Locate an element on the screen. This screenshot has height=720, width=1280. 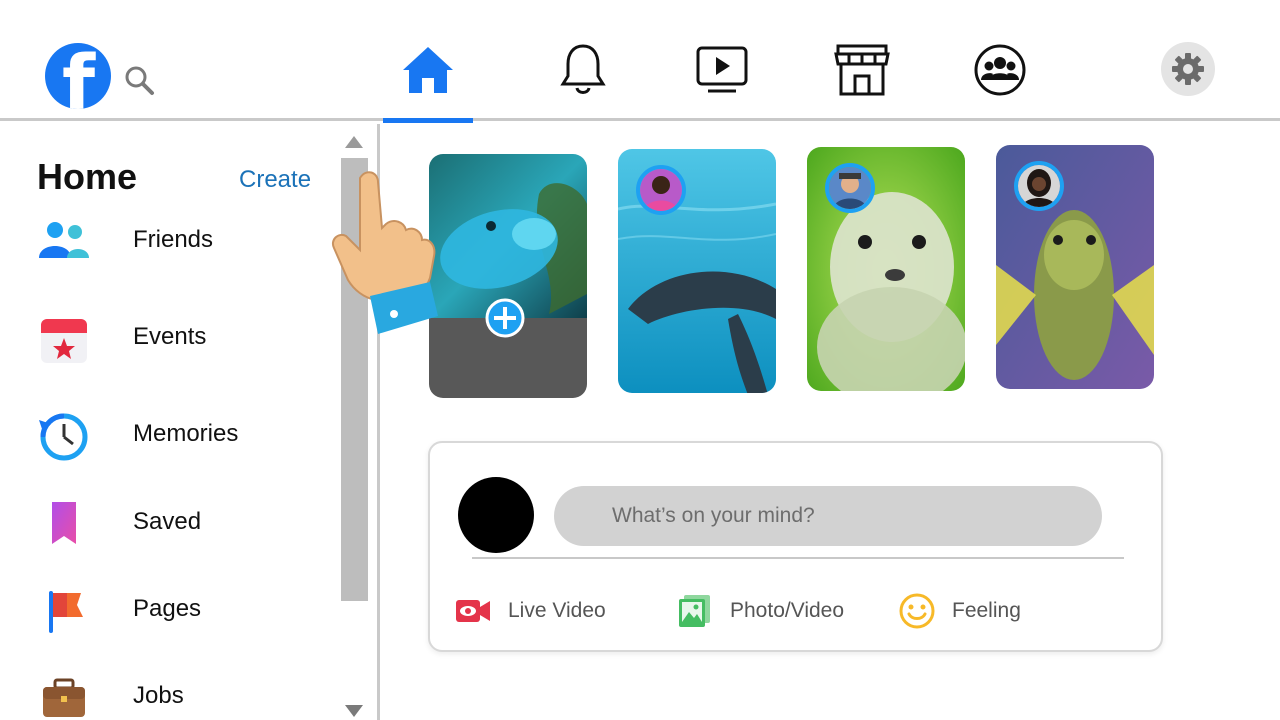
tab-notifications is located at coordinates (583, 70).